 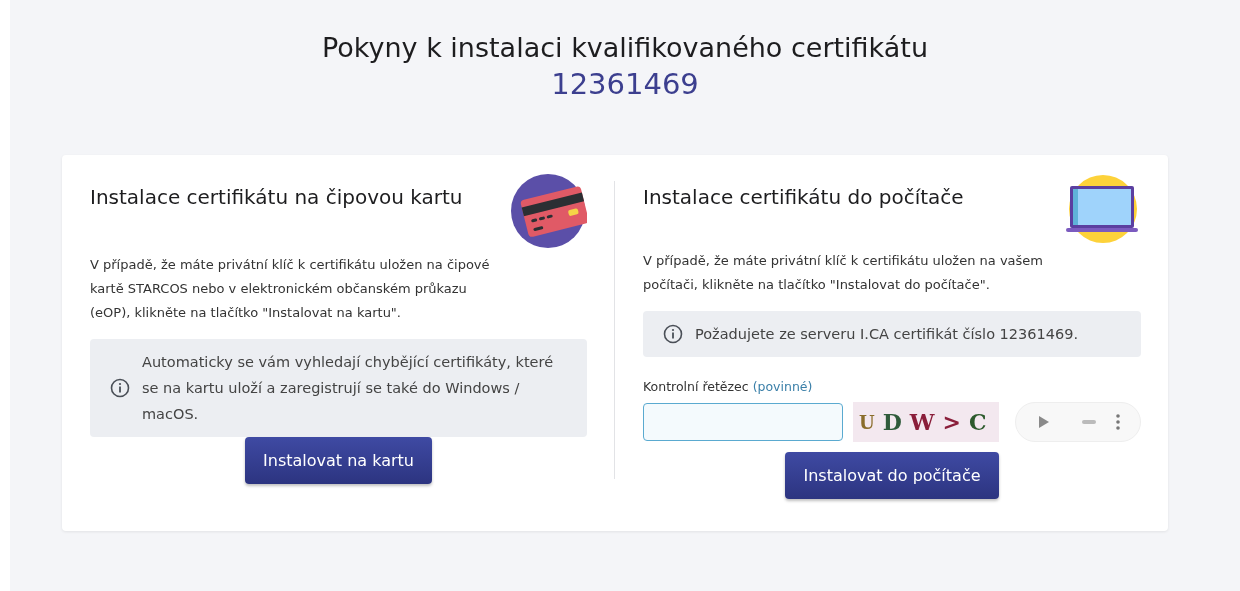 I want to click on section-title: Instalace certifikátu do počítače, so click(x=803, y=197).